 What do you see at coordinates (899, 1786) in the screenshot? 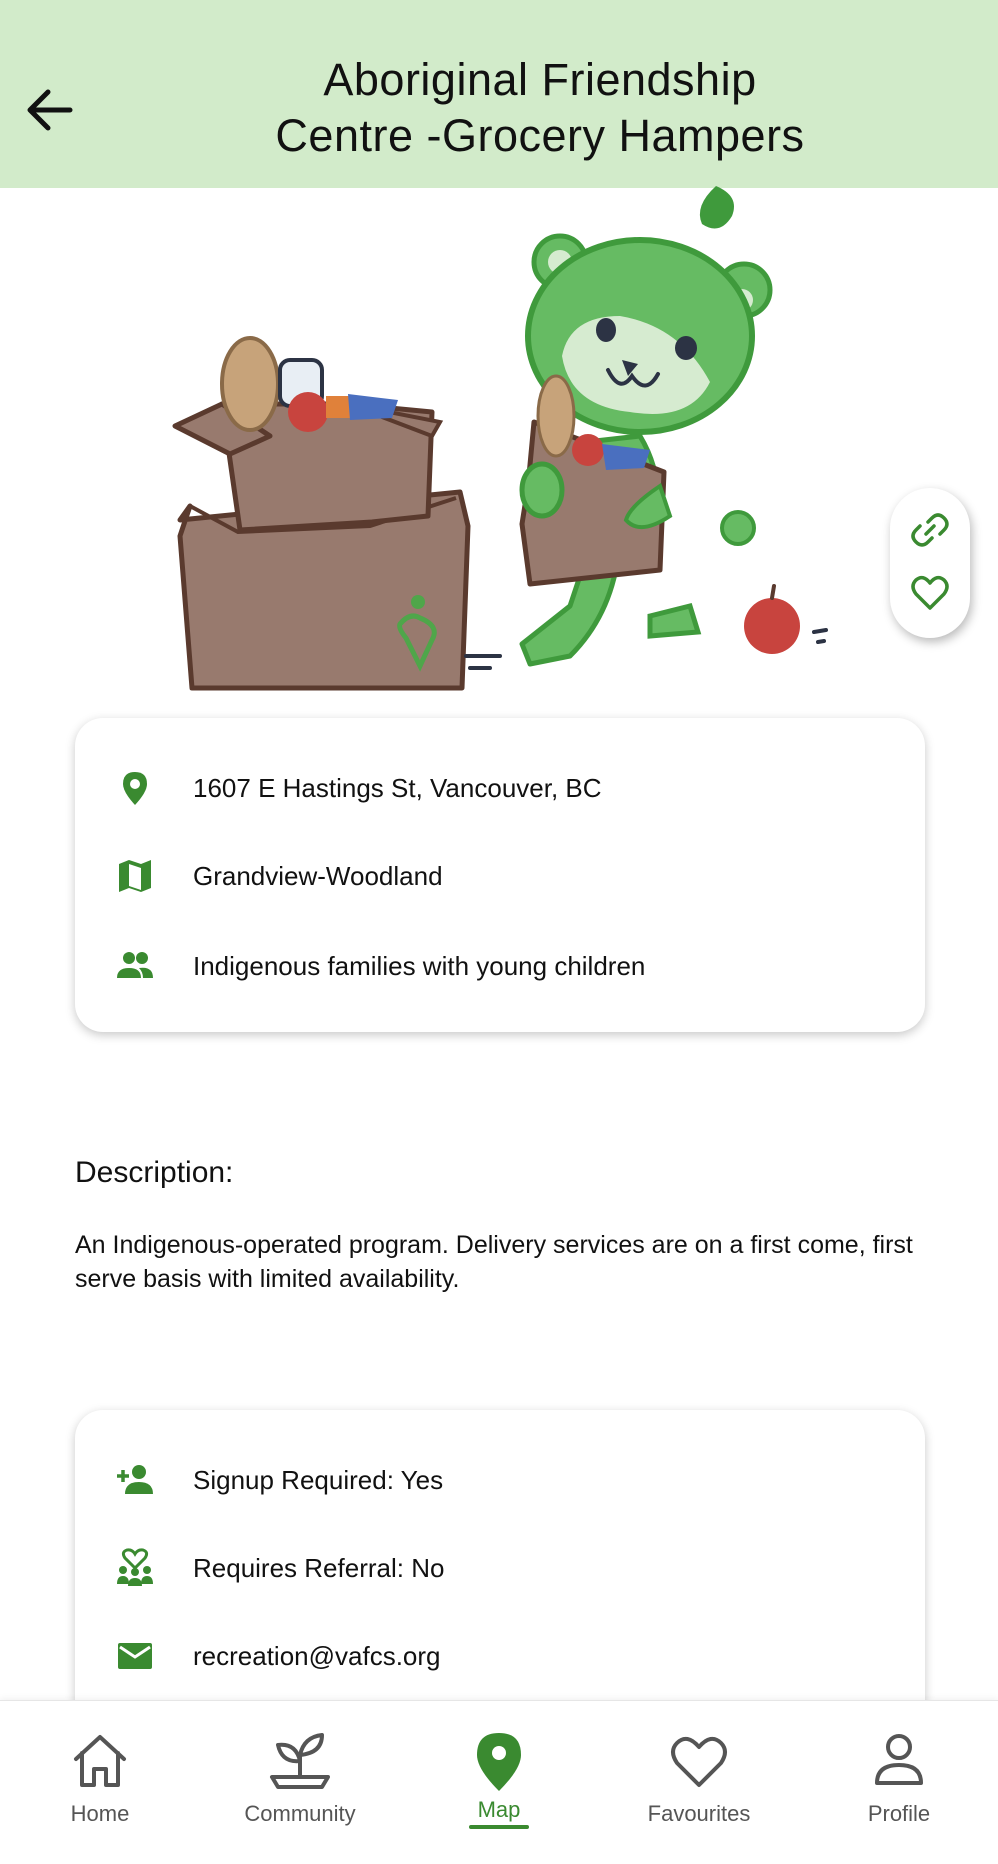
I see `nav-profile: Profile` at bounding box center [899, 1786].